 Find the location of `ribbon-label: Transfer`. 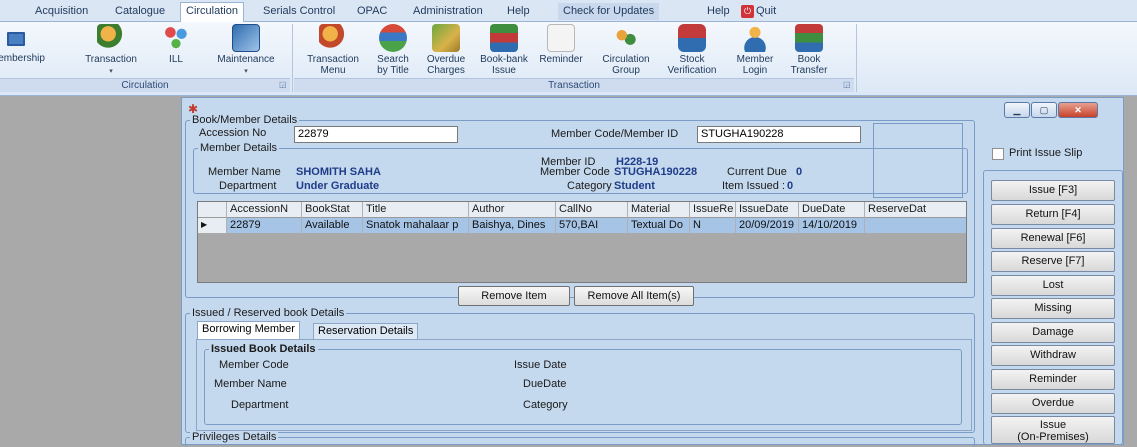

ribbon-label: Transfer is located at coordinates (809, 70).